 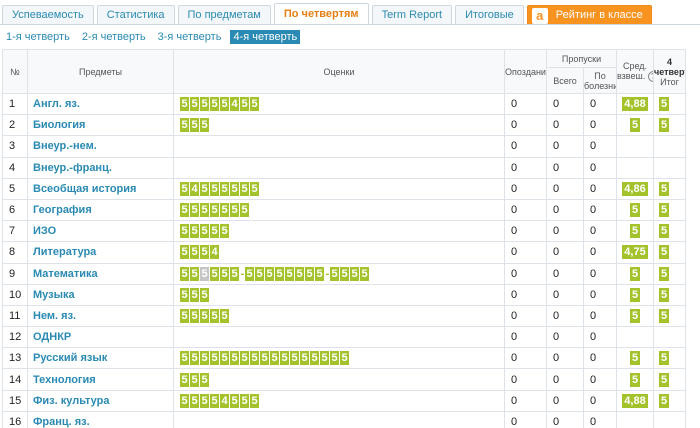 What do you see at coordinates (100, 400) in the screenshot?
I see `subject-link: Физ. культура` at bounding box center [100, 400].